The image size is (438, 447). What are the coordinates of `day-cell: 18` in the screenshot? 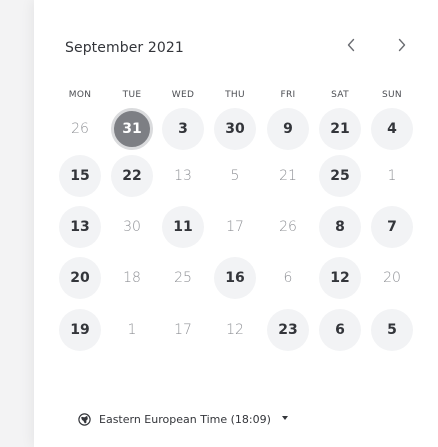 It's located at (132, 278).